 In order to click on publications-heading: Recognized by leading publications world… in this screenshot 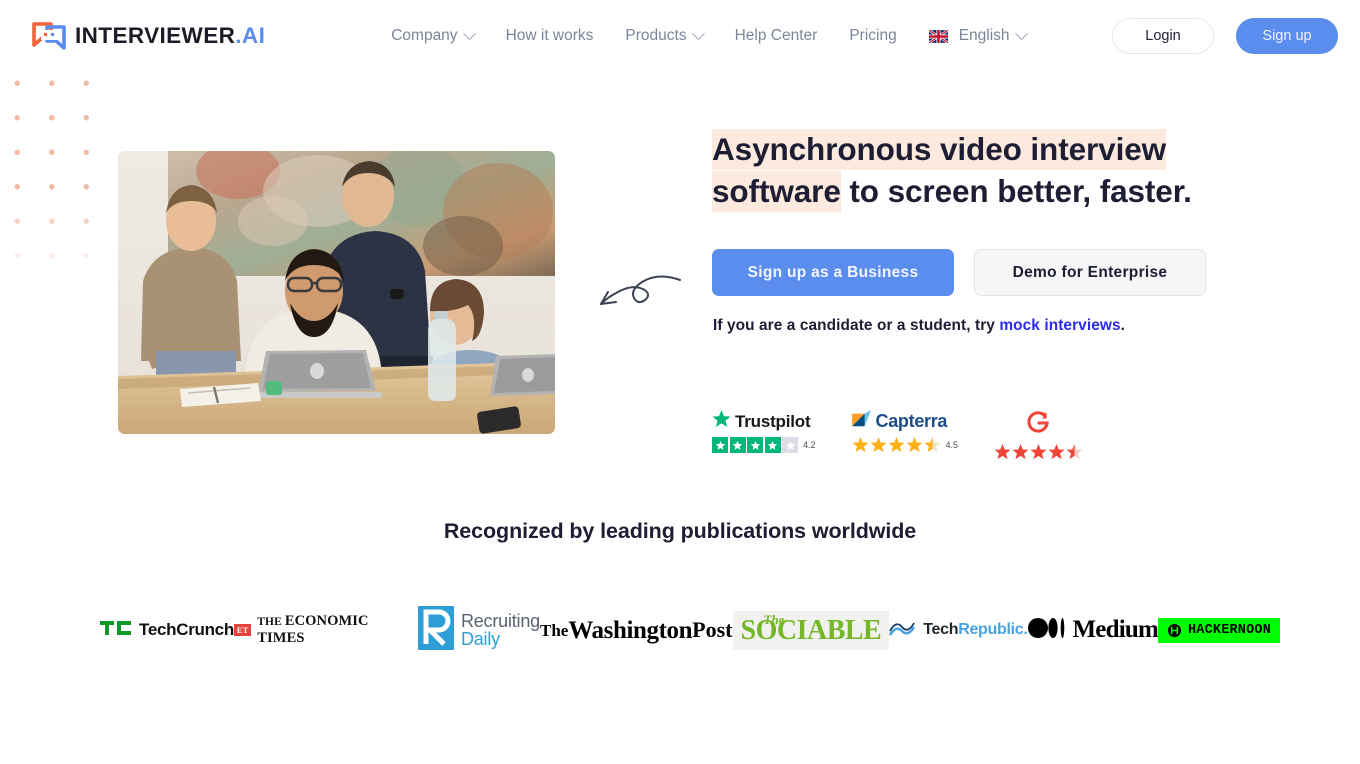, I will do `click(680, 531)`.